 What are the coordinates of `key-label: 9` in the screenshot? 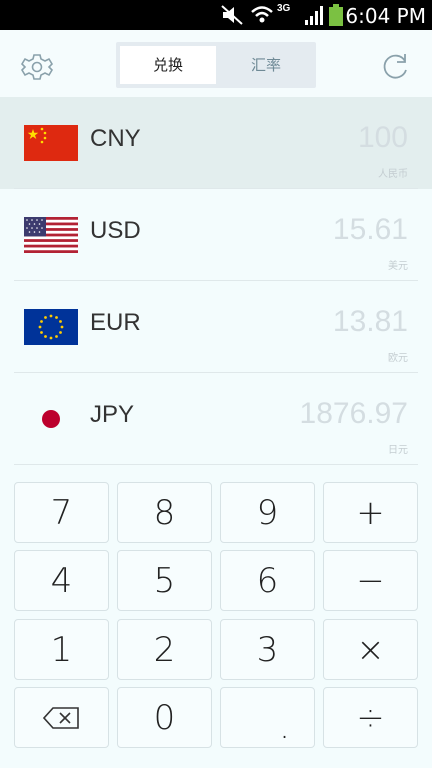 It's located at (267, 512).